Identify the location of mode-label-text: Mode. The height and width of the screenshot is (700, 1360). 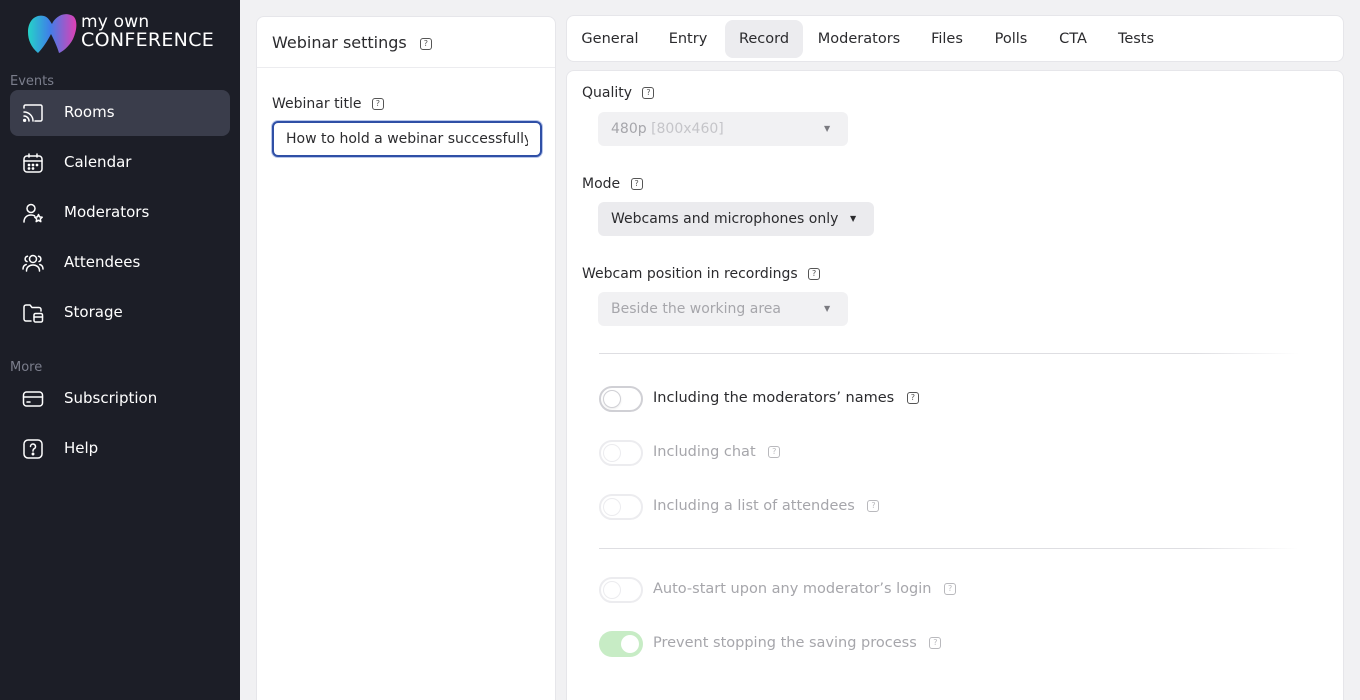
(601, 184).